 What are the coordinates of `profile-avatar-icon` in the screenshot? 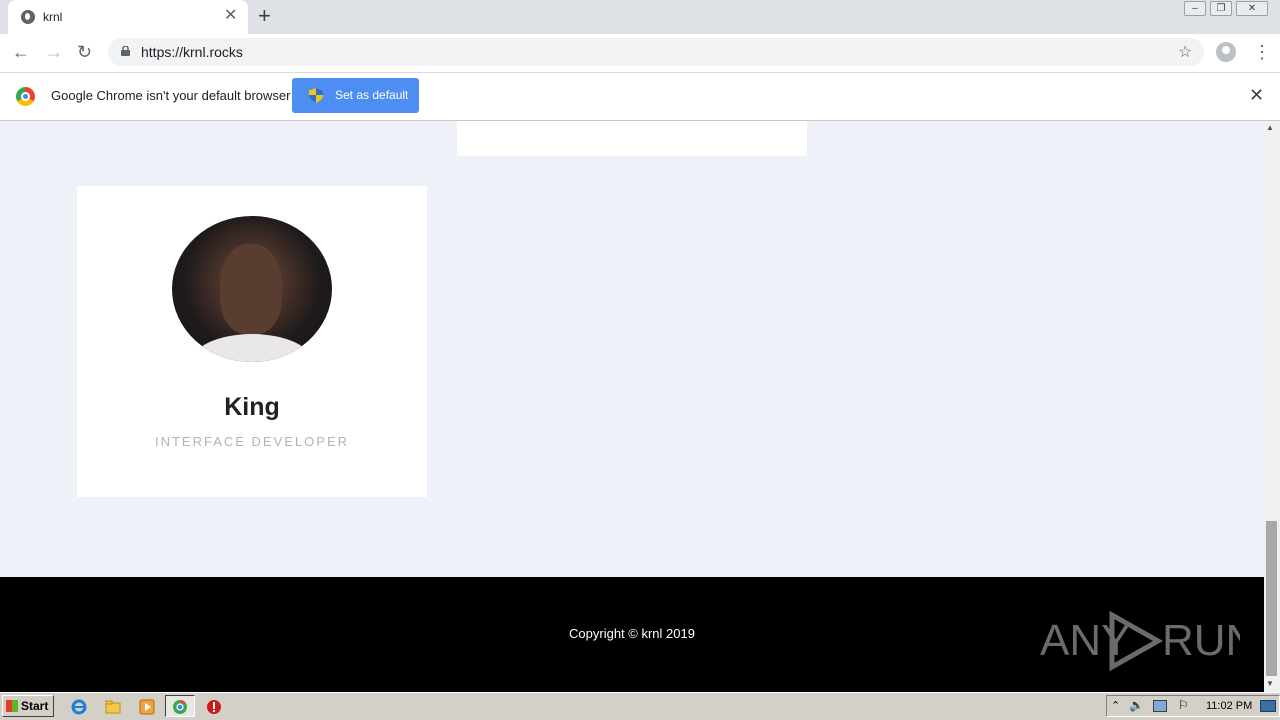 It's located at (1226, 52).